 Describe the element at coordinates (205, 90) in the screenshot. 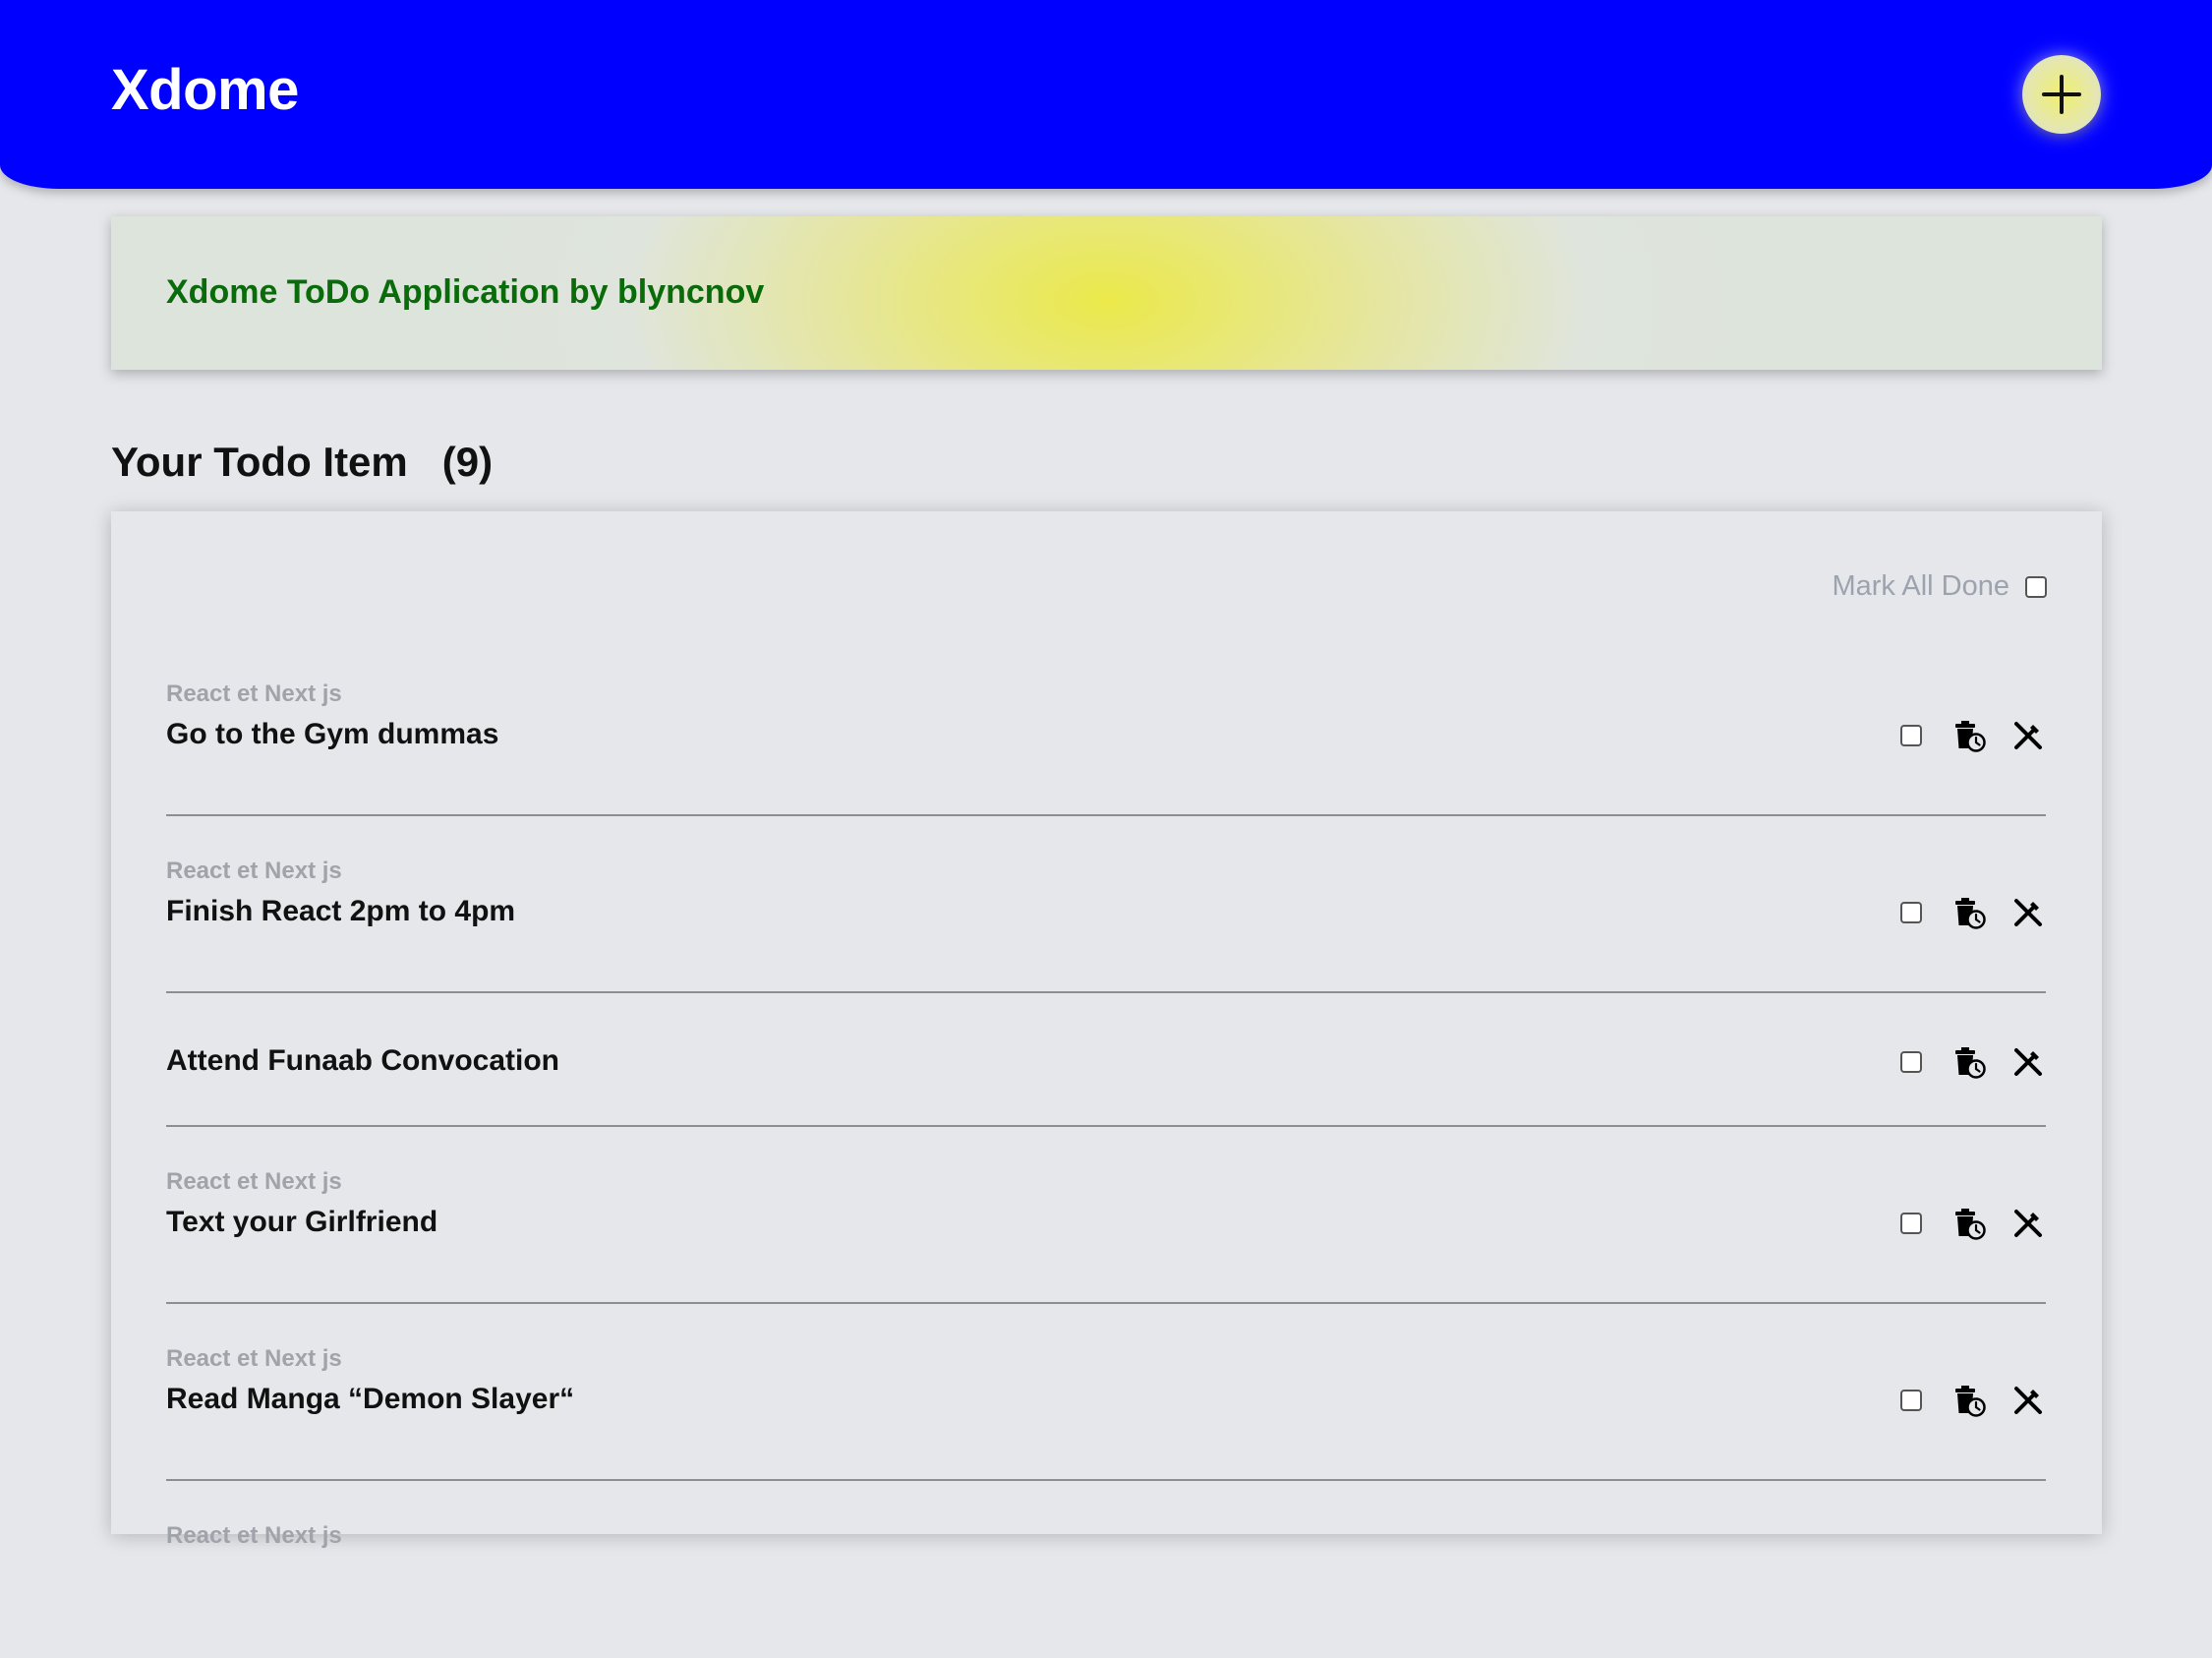

I see `app-title: Xdome` at that location.